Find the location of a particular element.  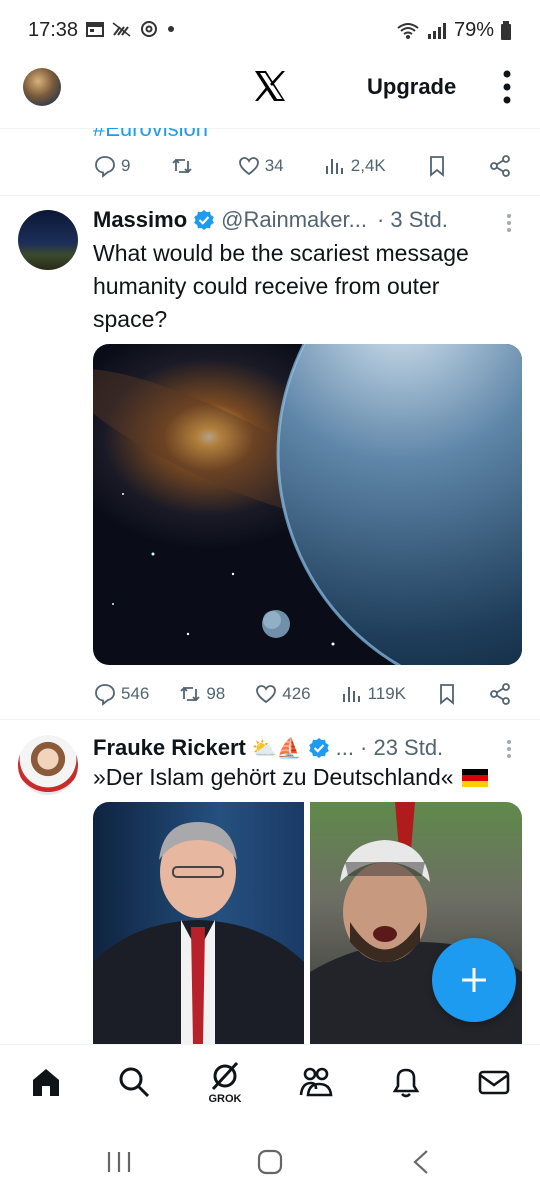

repost-count: 98 is located at coordinates (216, 693).